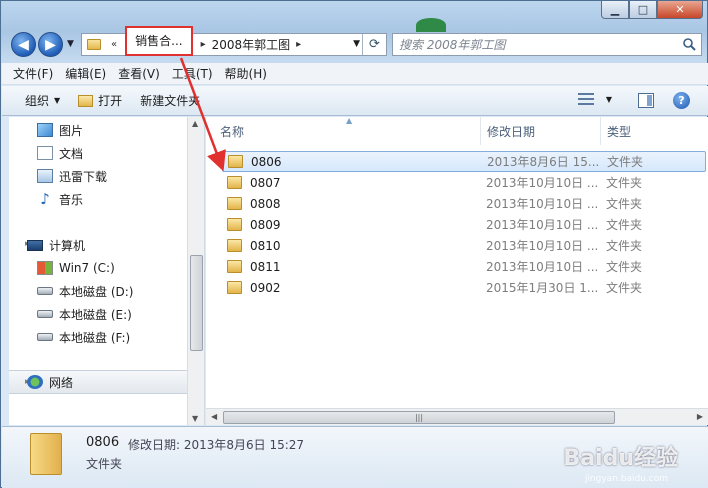 The height and width of the screenshot is (488, 708). I want to click on search-input: 搜索 2008年郭工图, so click(547, 44).